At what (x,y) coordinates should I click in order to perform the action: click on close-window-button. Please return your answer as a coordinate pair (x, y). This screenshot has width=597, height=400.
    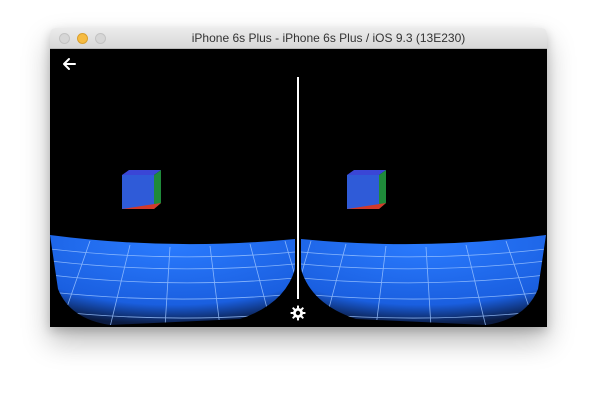
    Looking at the image, I should click on (64, 38).